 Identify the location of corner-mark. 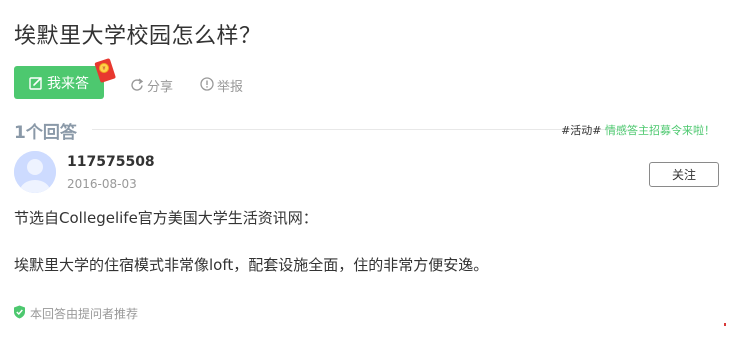
(725, 324).